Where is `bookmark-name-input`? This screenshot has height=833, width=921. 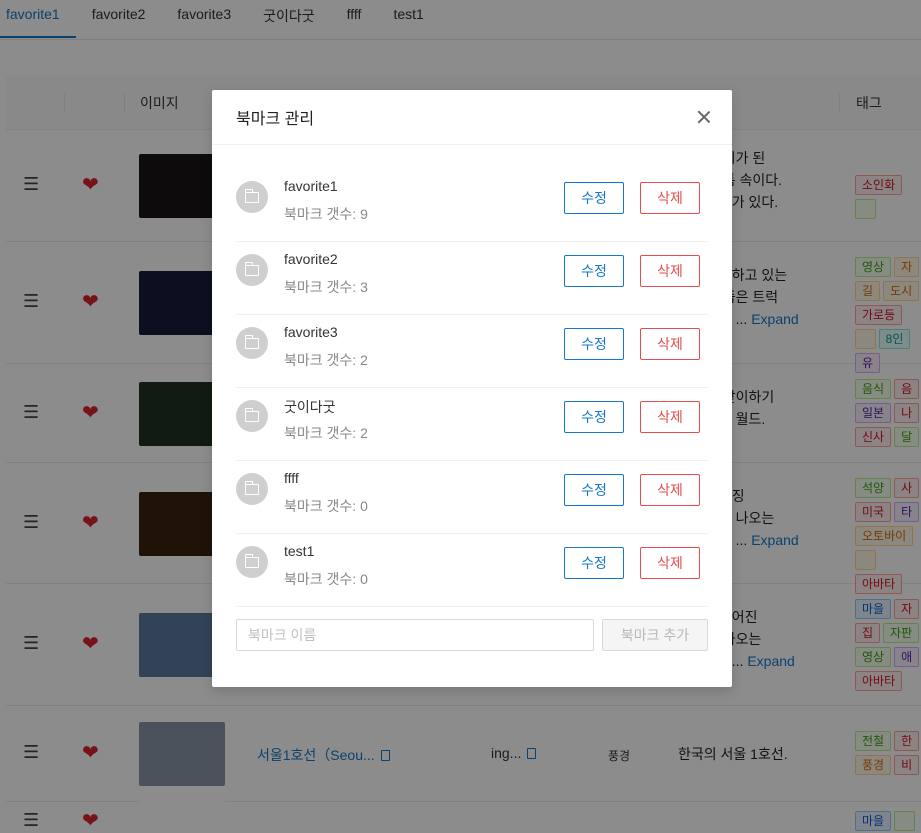 bookmark-name-input is located at coordinates (415, 635).